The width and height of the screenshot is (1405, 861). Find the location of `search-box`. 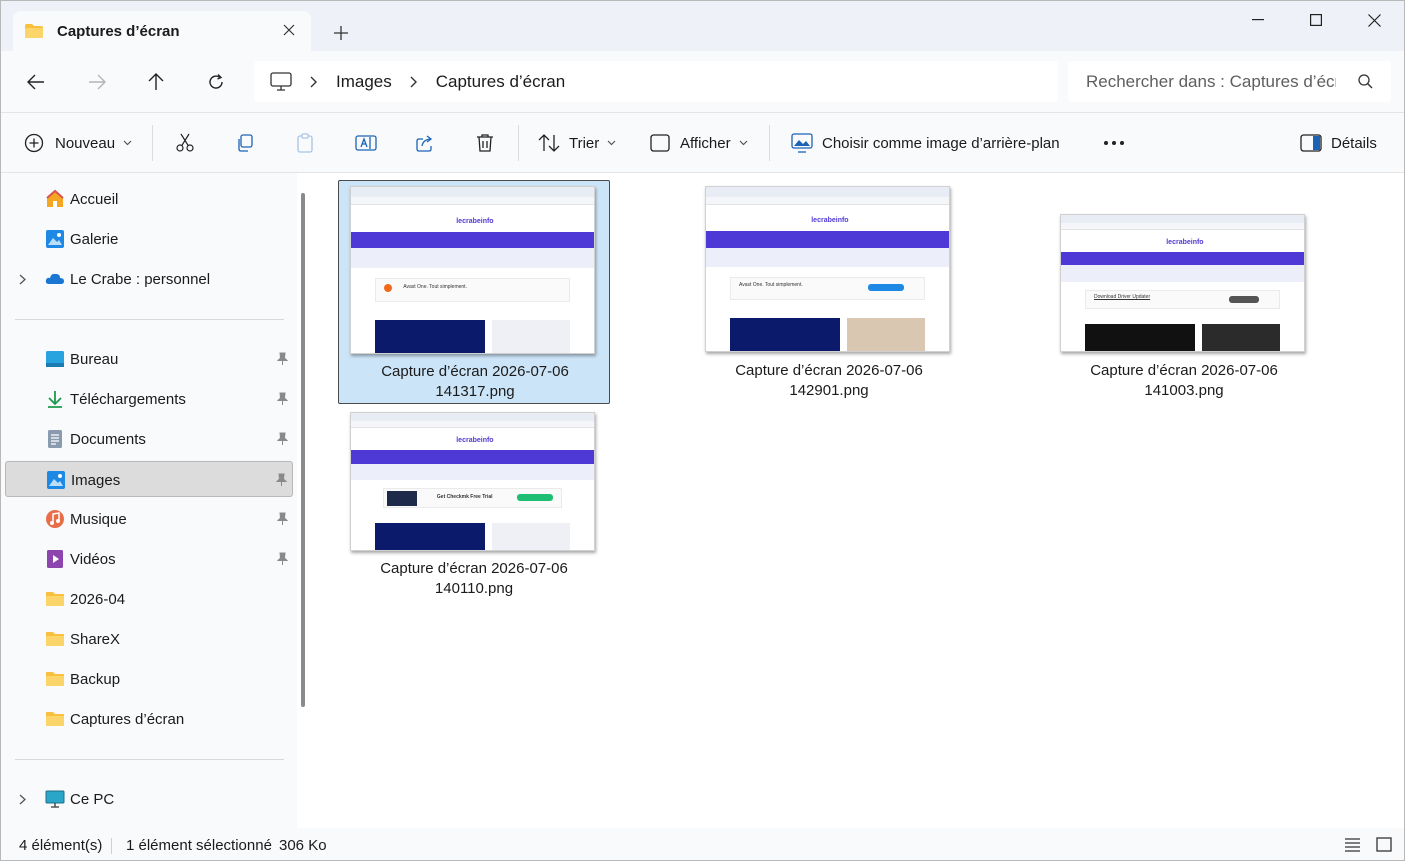

search-box is located at coordinates (1229, 81).